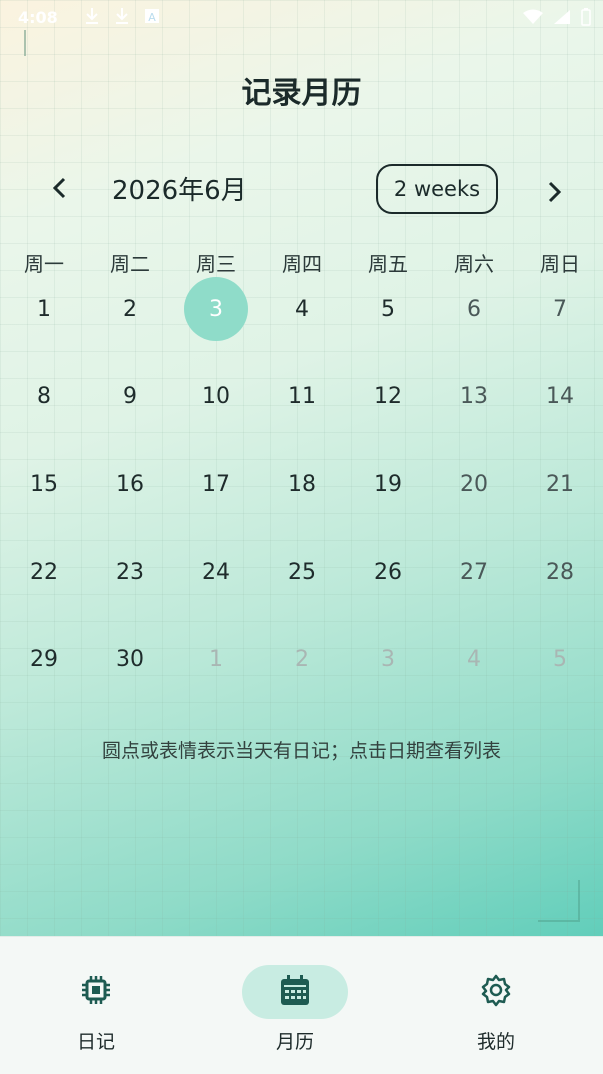 Image resolution: width=603 pixels, height=1074 pixels. I want to click on nav-item-profile: 我的, so click(496, 1015).